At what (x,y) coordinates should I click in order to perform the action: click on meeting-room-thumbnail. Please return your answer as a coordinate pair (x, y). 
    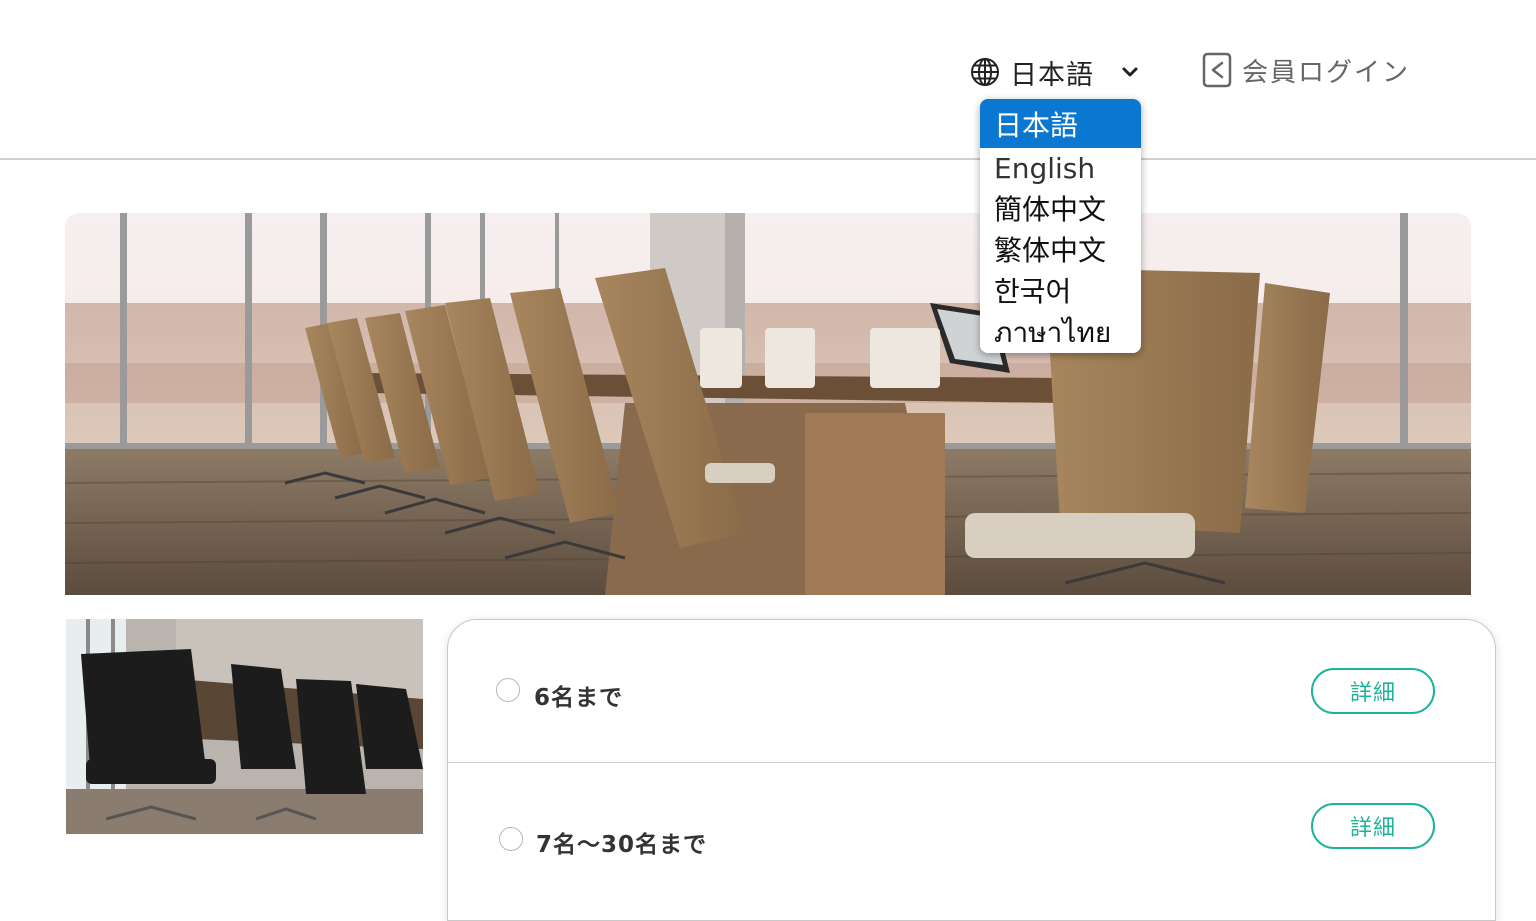
    Looking at the image, I should click on (244, 726).